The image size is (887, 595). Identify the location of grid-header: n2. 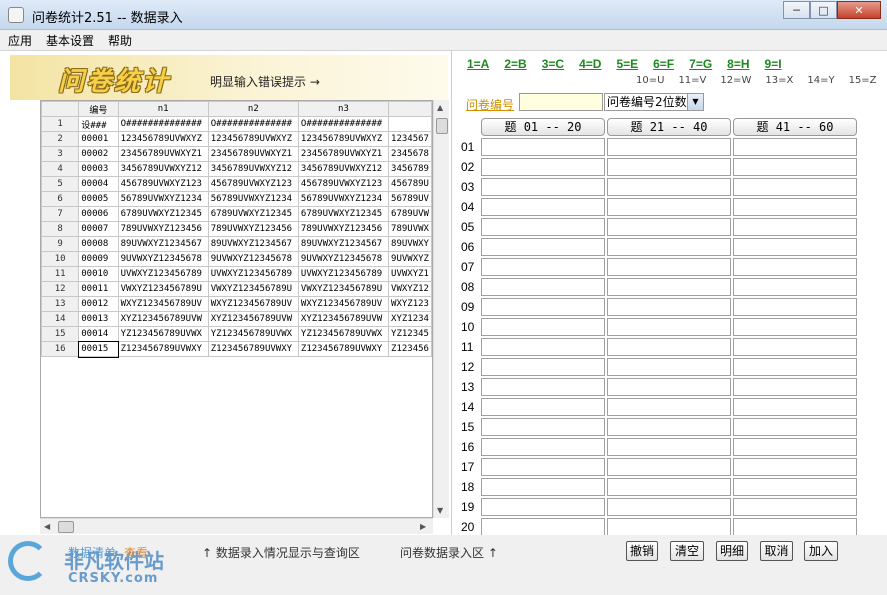
(253, 109).